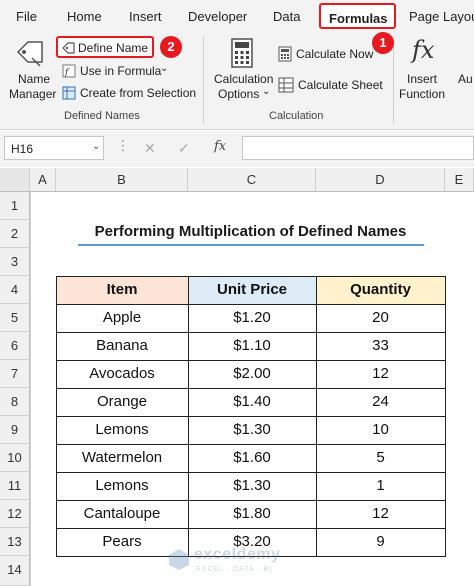  I want to click on table-cell: Avocados, so click(122, 374).